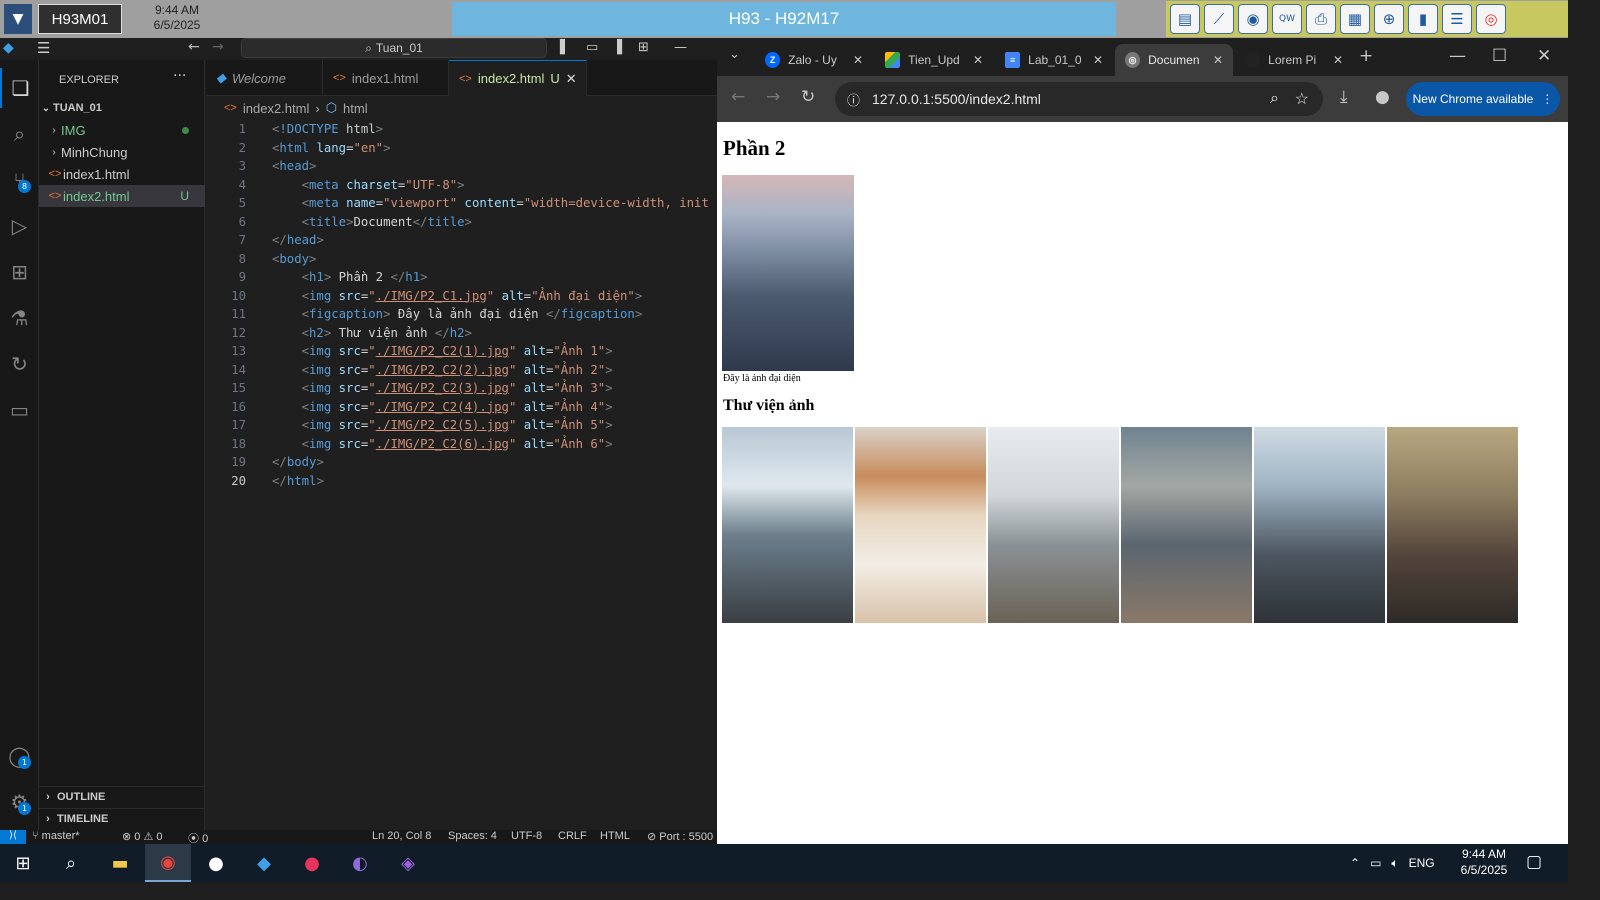  I want to click on chrome-tab-lorem: Lorem Pi ✕, so click(1294, 60).